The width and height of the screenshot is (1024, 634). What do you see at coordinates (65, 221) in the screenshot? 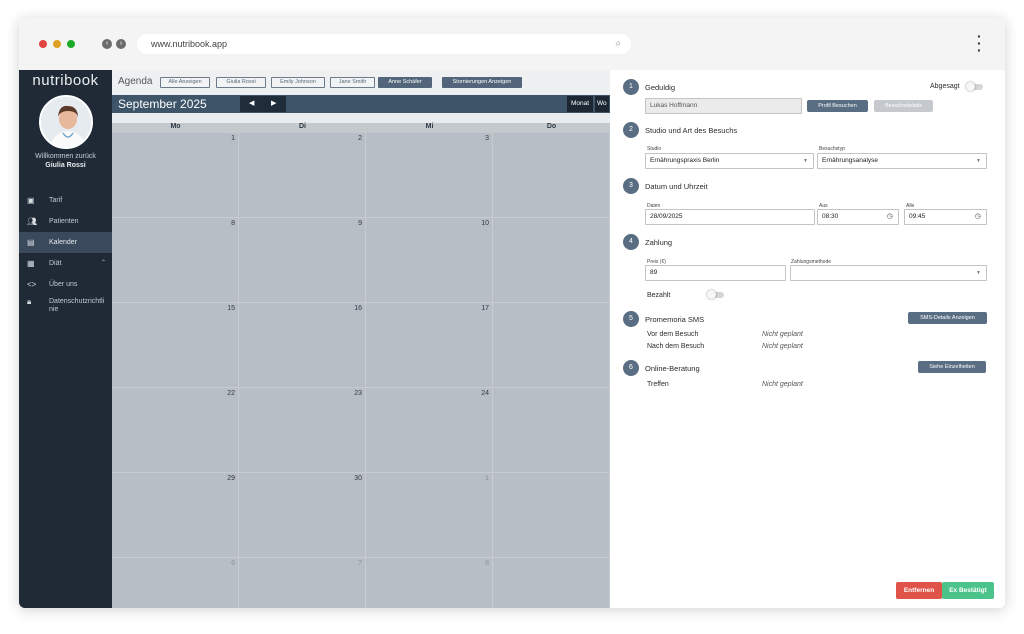
I see `sidebar-item-patienten: 👥︎ Patienten` at bounding box center [65, 221].